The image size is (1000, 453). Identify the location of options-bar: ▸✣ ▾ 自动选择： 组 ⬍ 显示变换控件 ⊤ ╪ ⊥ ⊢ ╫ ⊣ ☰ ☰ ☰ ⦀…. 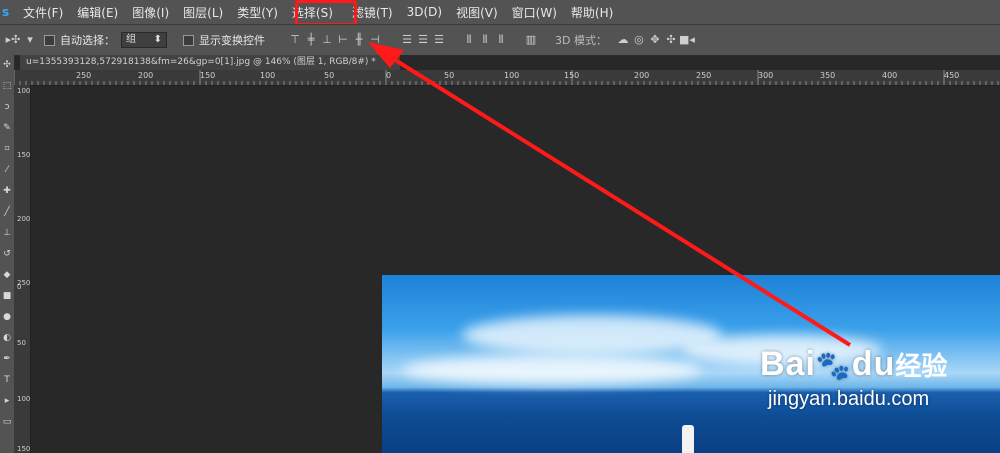
(500, 40).